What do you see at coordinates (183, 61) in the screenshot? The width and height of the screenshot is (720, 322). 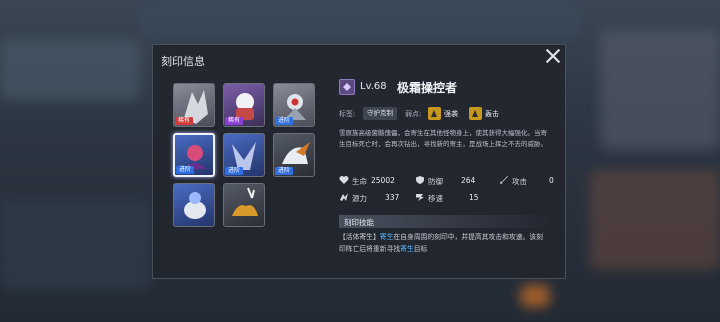 I see `panel-title: 刻印信息` at bounding box center [183, 61].